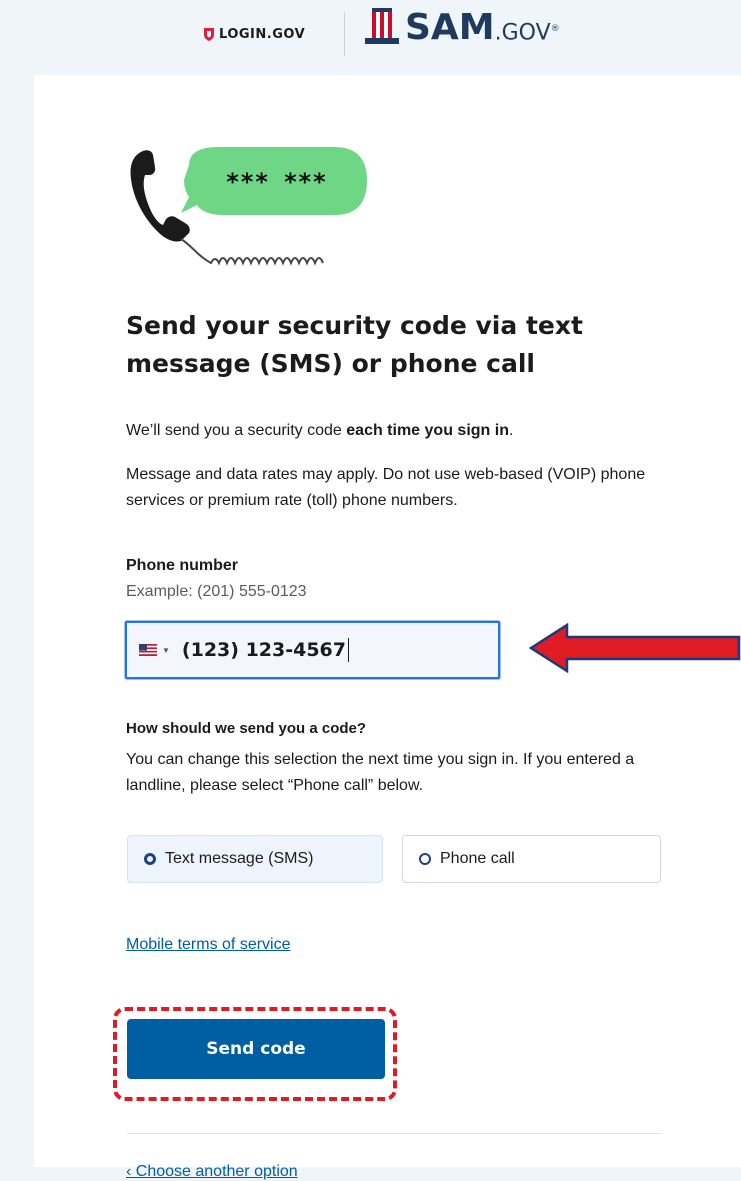 Image resolution: width=741 pixels, height=1181 pixels. Describe the element at coordinates (477, 858) in the screenshot. I see `option-label: Phone call` at that location.